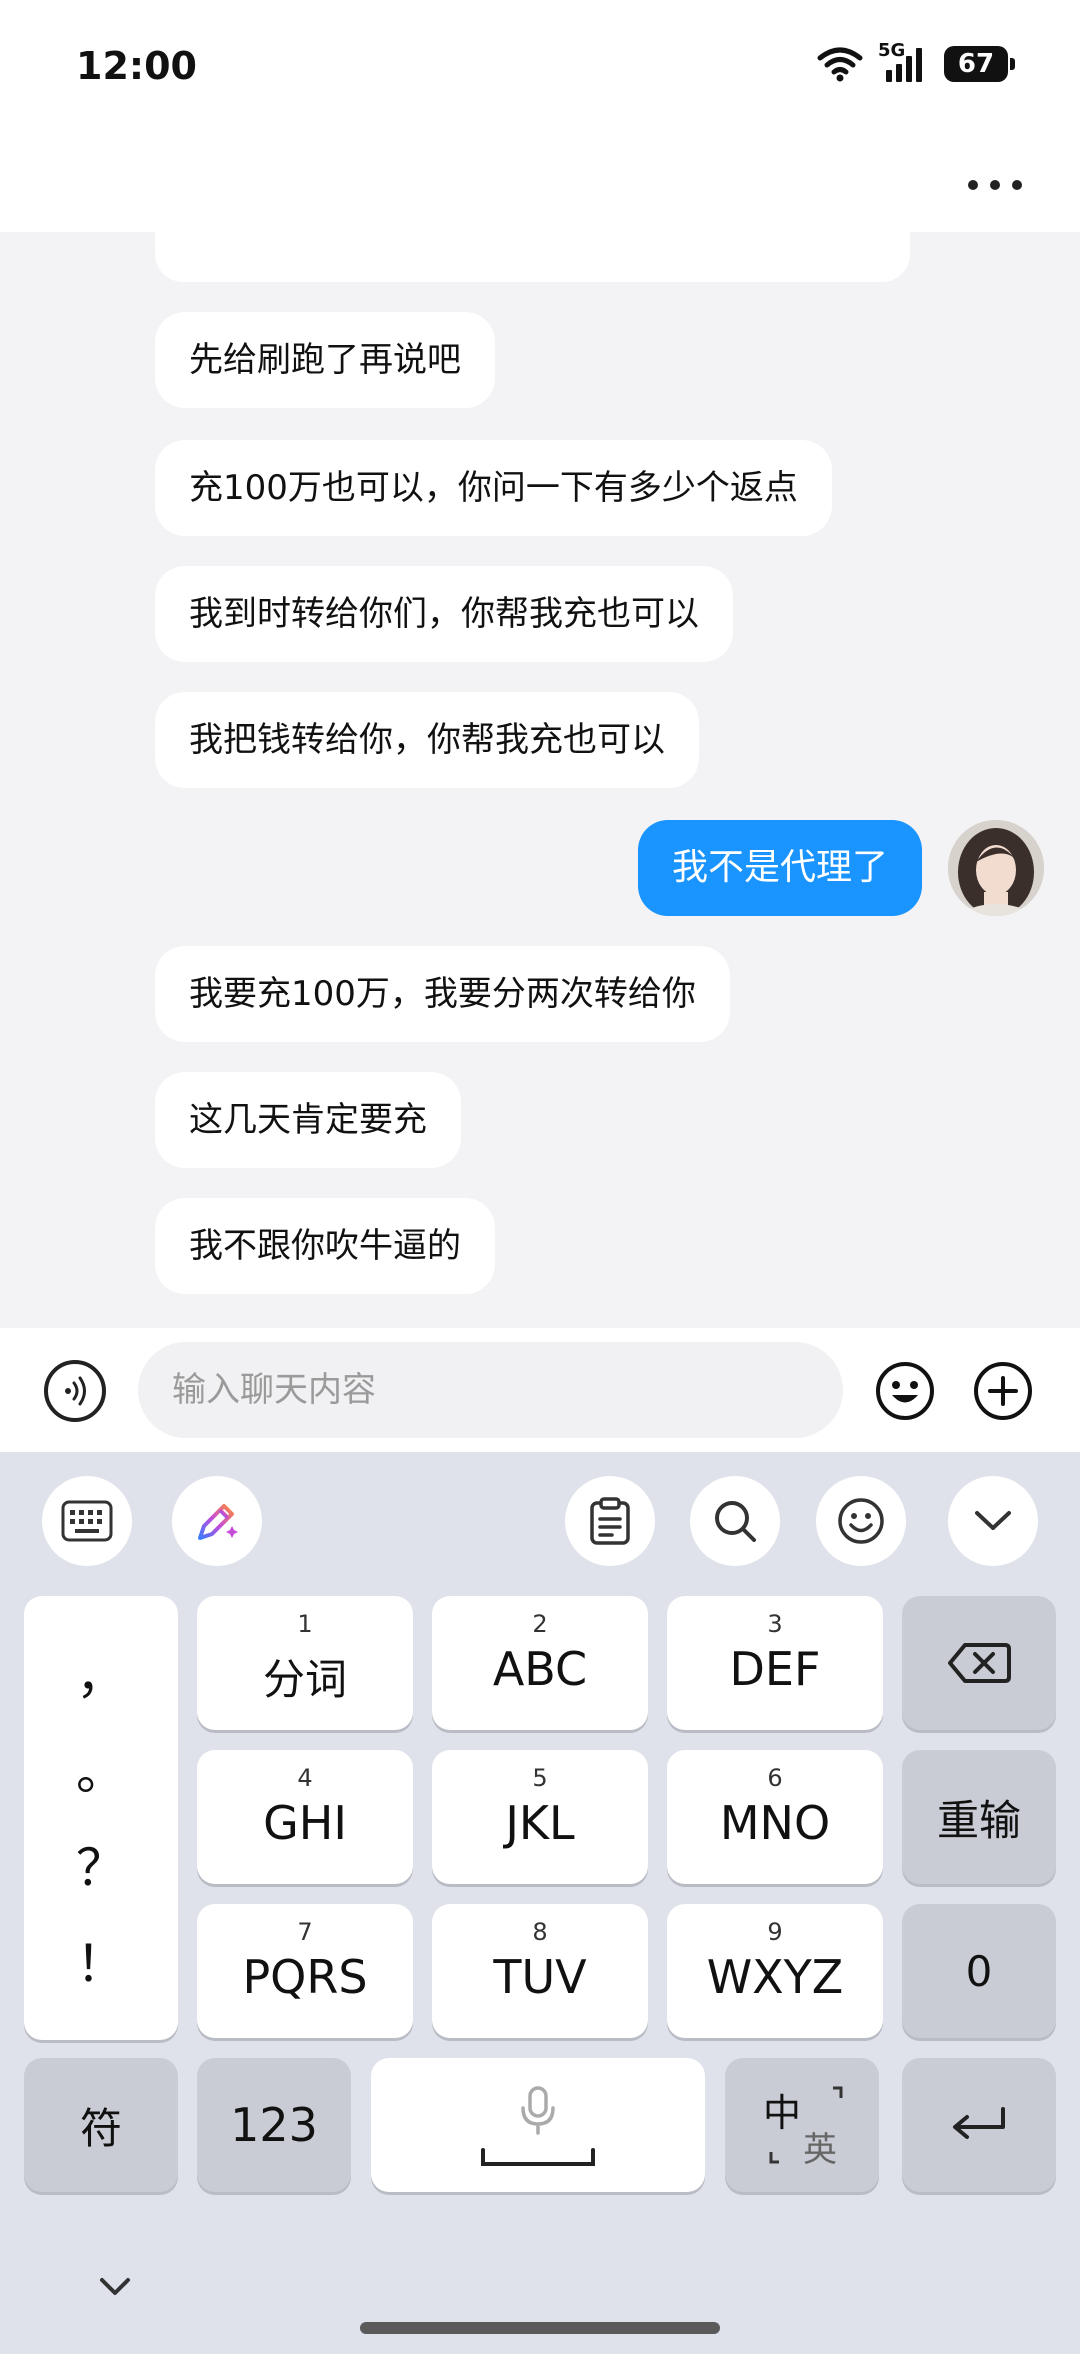 This screenshot has height=2354, width=1080. I want to click on message-bubble-incoming: 我不跟你吹牛逼的, so click(325, 1246).